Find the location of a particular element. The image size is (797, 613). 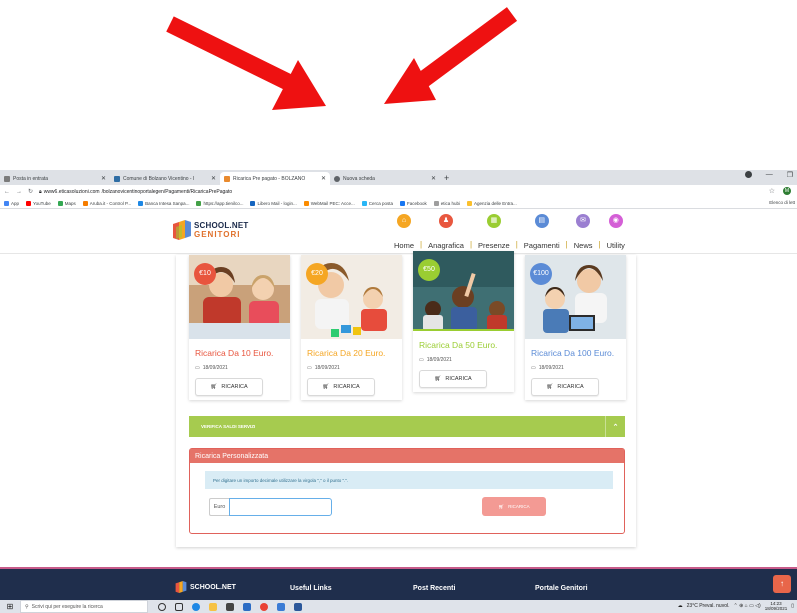

back-icon: ← is located at coordinates (7, 192).